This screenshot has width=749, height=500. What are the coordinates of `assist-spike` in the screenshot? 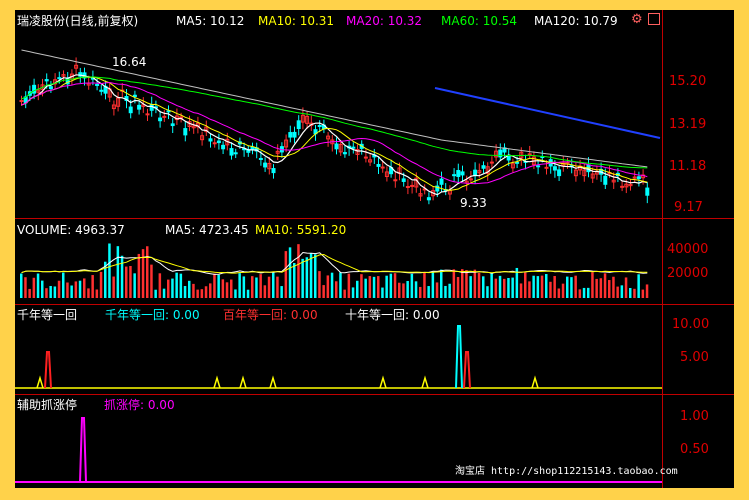 It's located at (83, 450).